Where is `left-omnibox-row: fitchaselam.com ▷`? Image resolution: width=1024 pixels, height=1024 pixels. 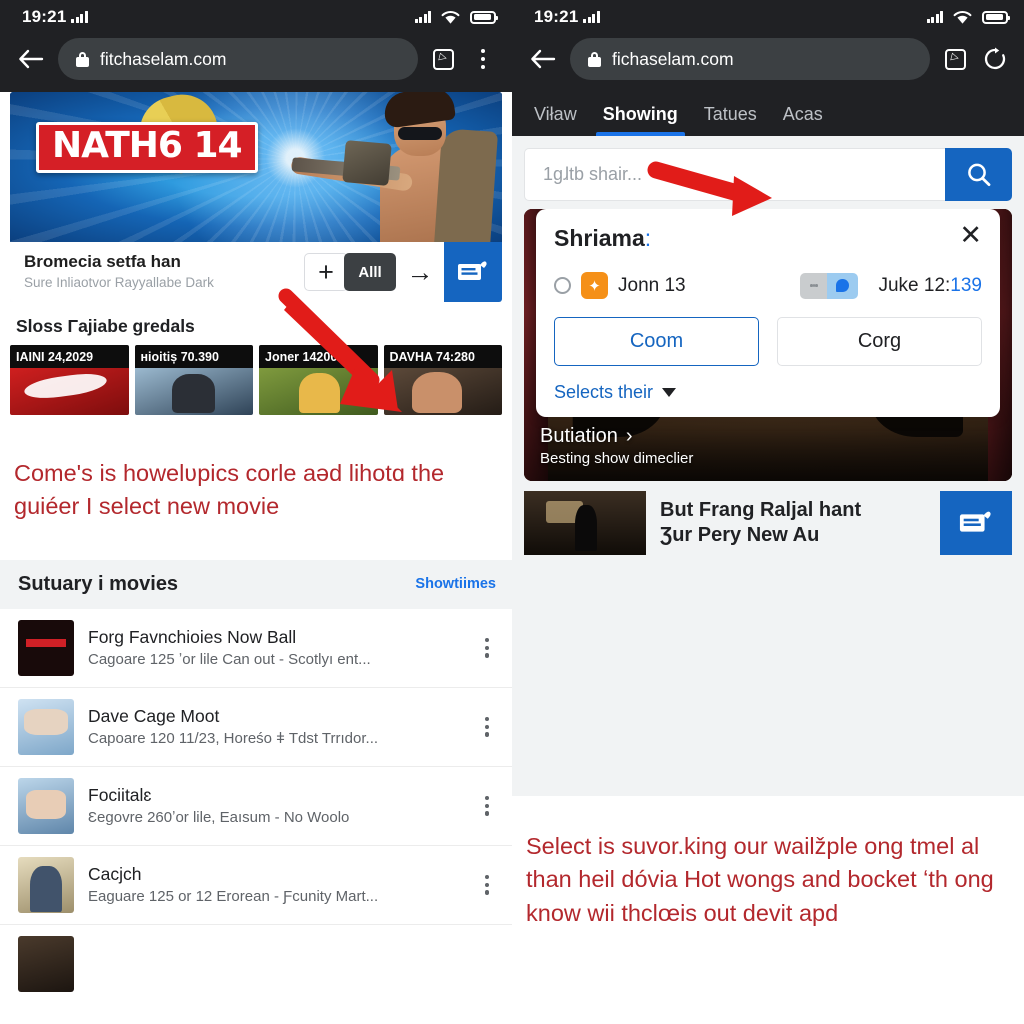
left-omnibox-row: fitchaselam.com ▷ is located at coordinates (256, 61).